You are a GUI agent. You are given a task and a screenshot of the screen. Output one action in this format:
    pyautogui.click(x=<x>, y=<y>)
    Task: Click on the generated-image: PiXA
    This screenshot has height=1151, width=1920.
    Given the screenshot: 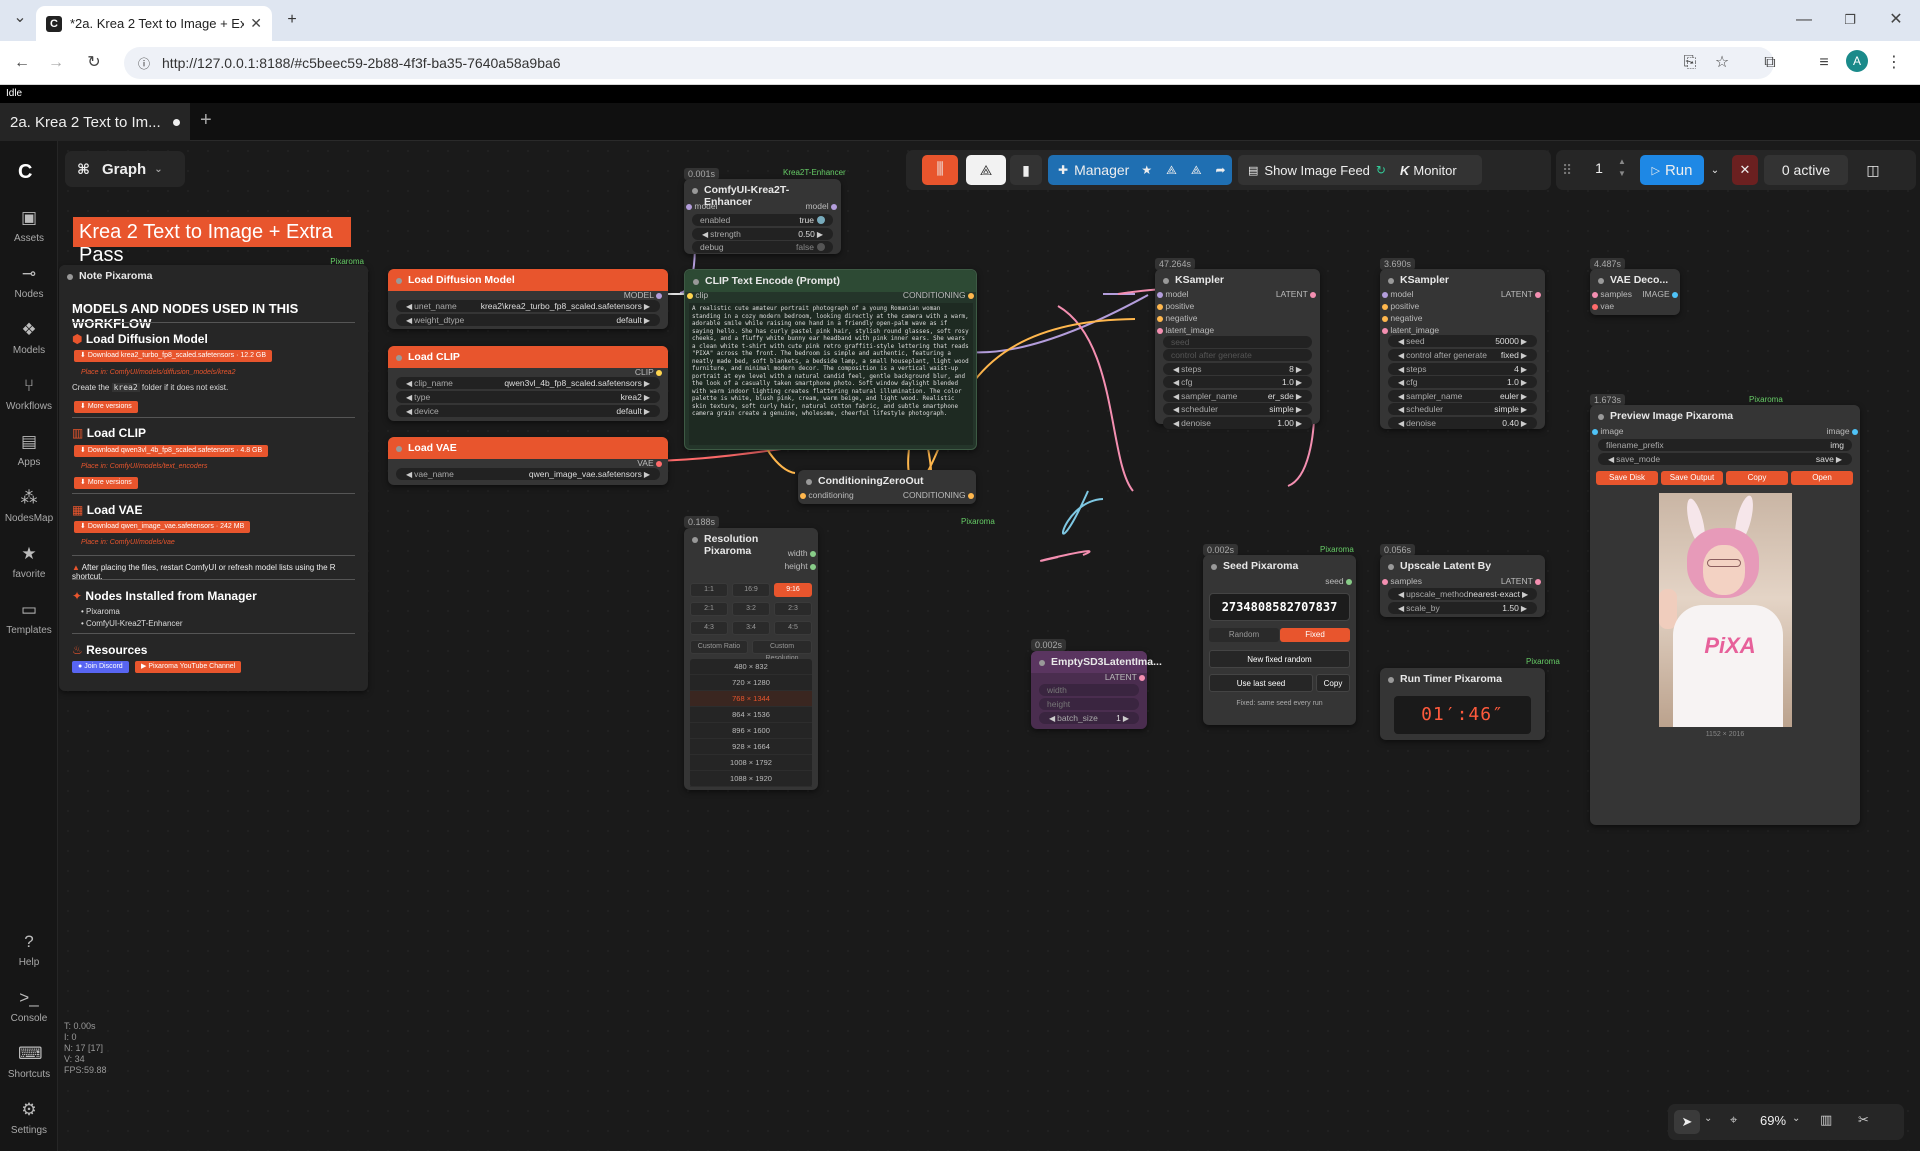 What is the action you would take?
    pyautogui.click(x=1725, y=610)
    